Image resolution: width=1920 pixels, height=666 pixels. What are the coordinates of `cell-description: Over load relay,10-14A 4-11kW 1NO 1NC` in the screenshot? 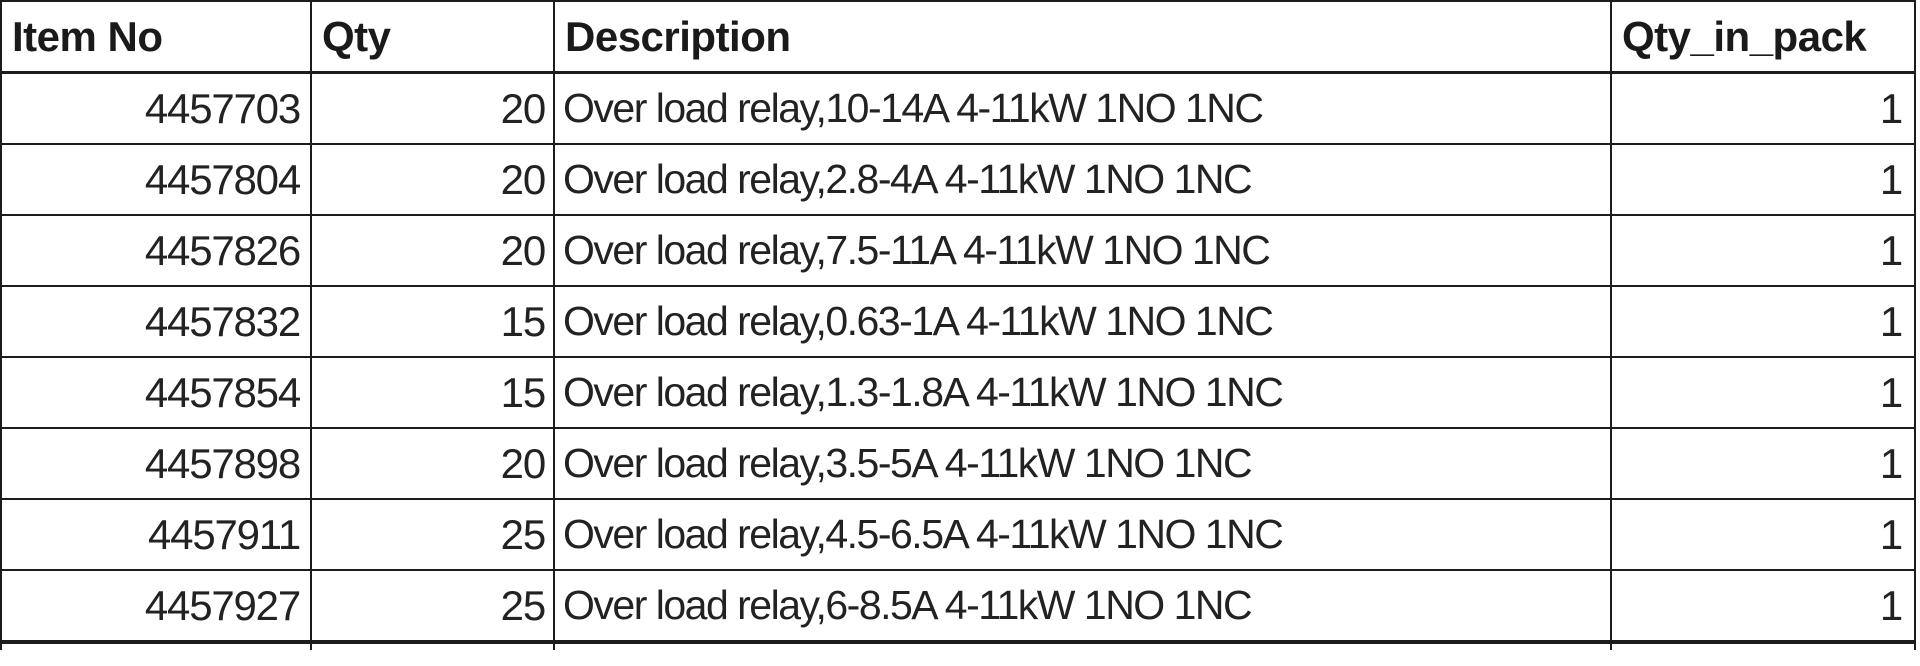 It's located at (1082, 108).